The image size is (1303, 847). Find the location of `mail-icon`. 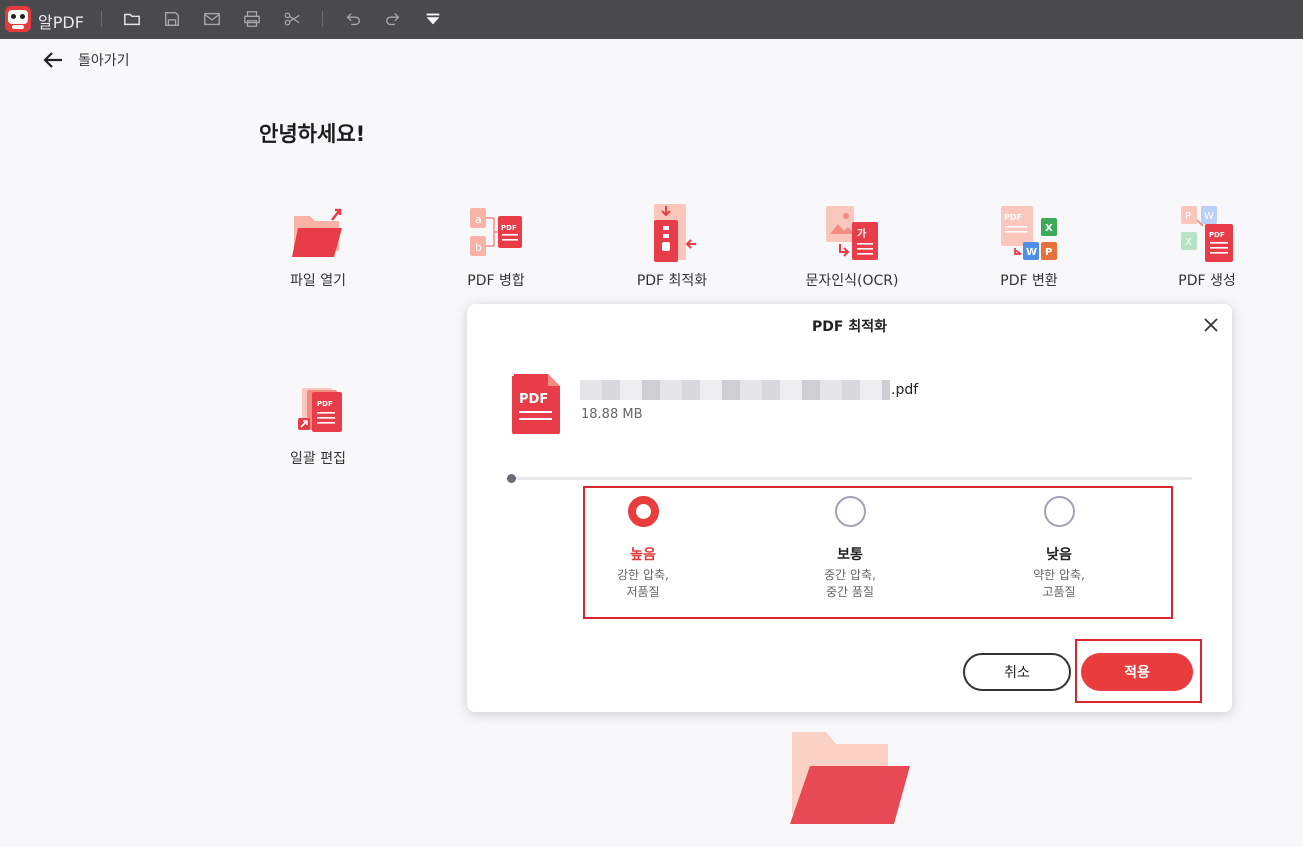

mail-icon is located at coordinates (212, 19).